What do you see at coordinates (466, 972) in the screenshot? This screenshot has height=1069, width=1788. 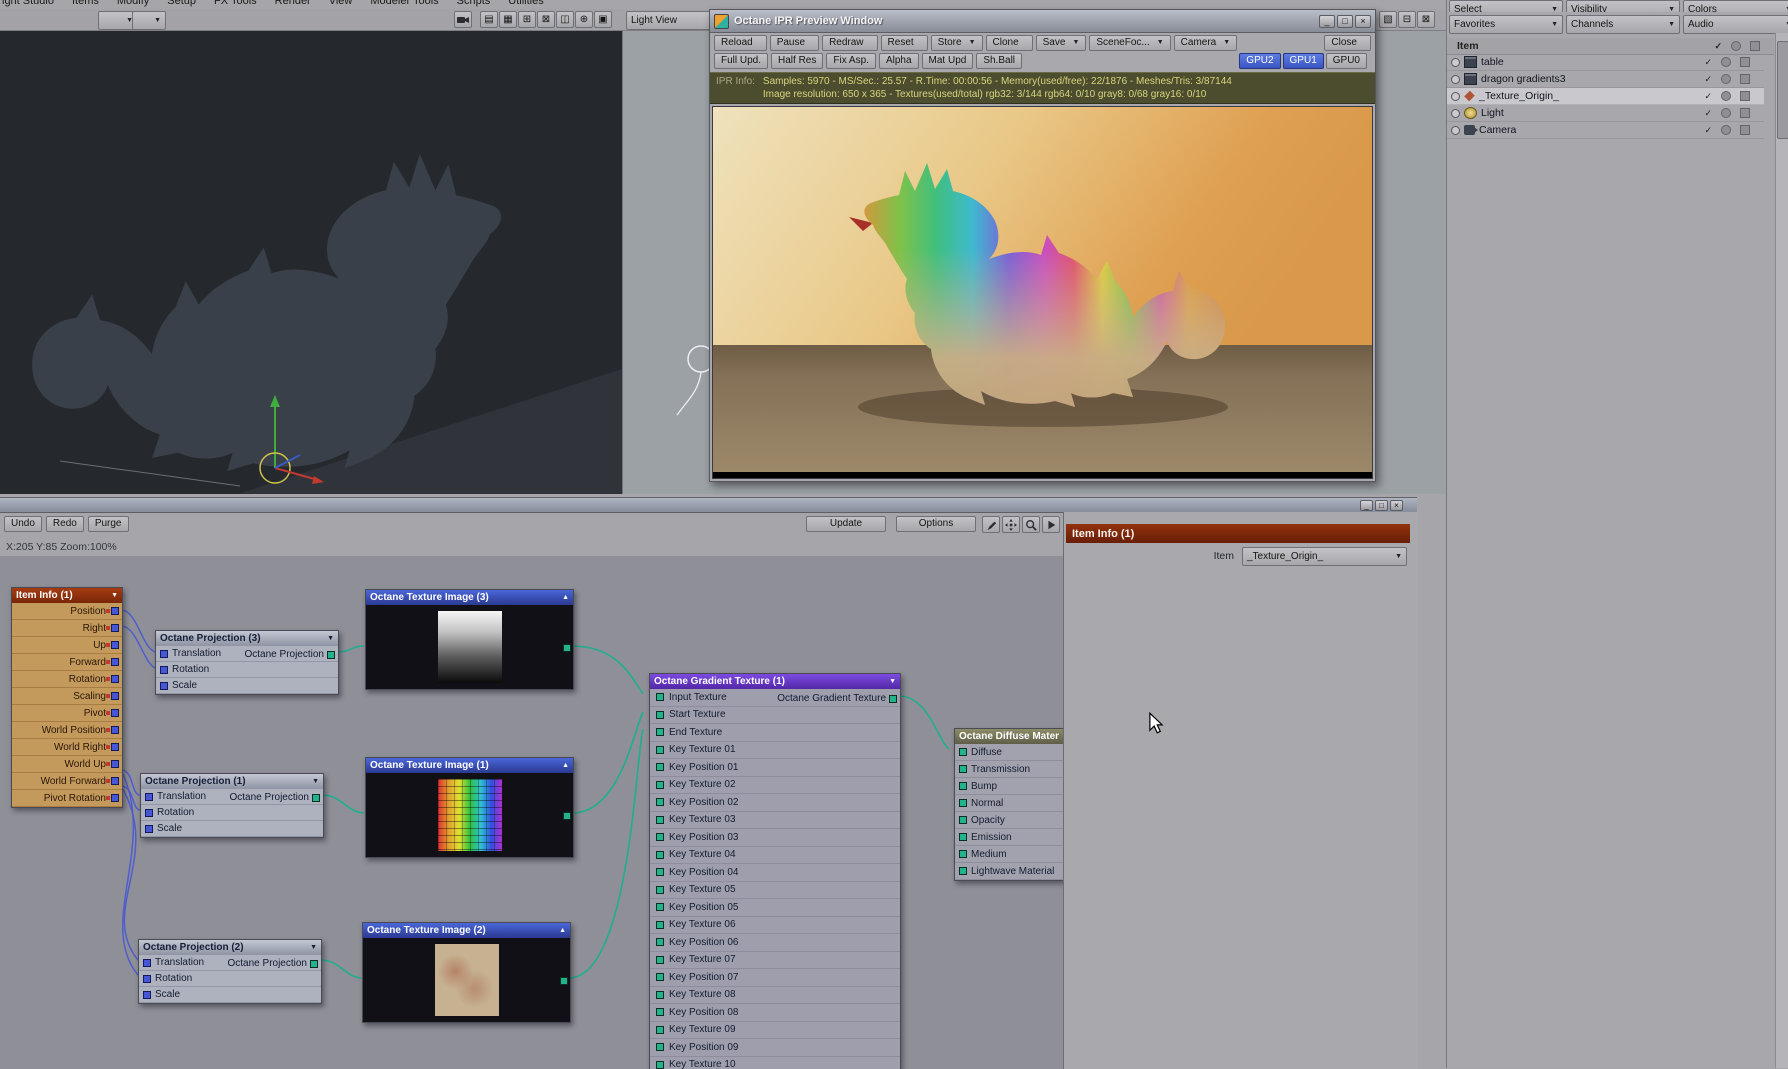 I see `node-octane-texture-image-2: Octane Texture Image (2)▲` at bounding box center [466, 972].